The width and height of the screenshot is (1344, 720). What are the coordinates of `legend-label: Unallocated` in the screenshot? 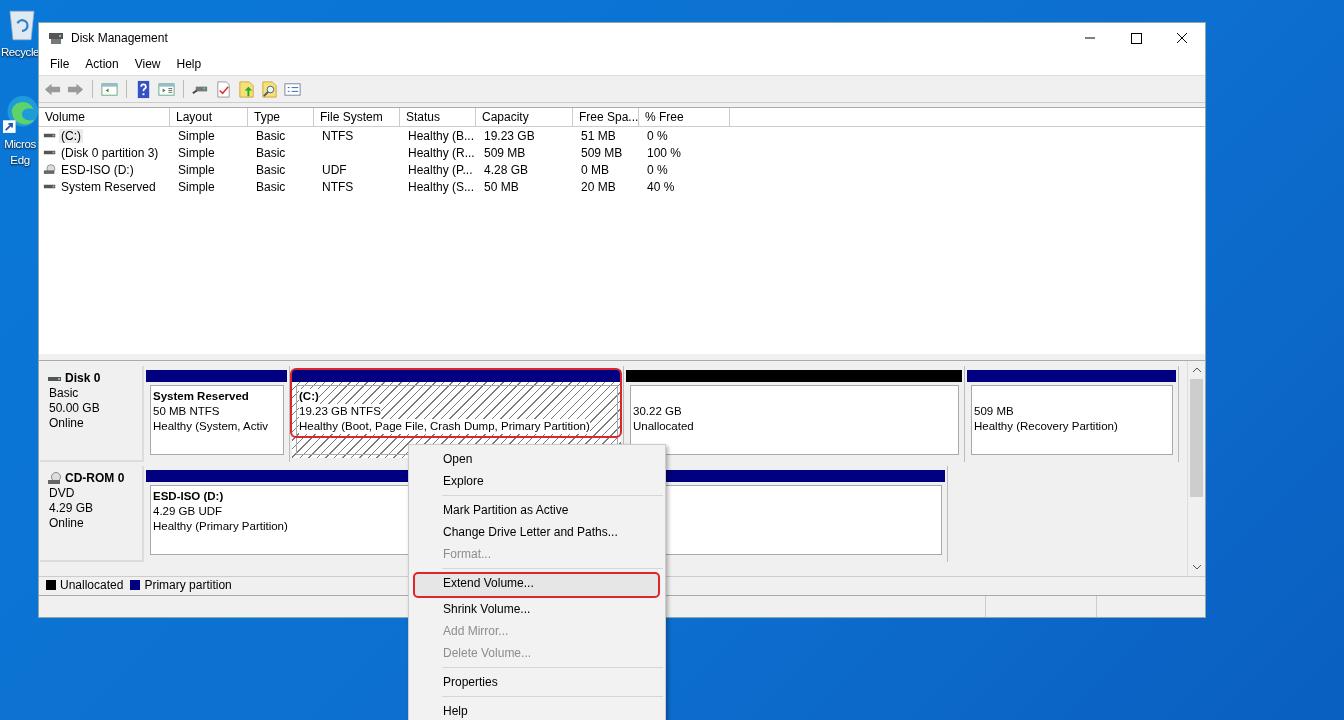 It's located at (92, 585).